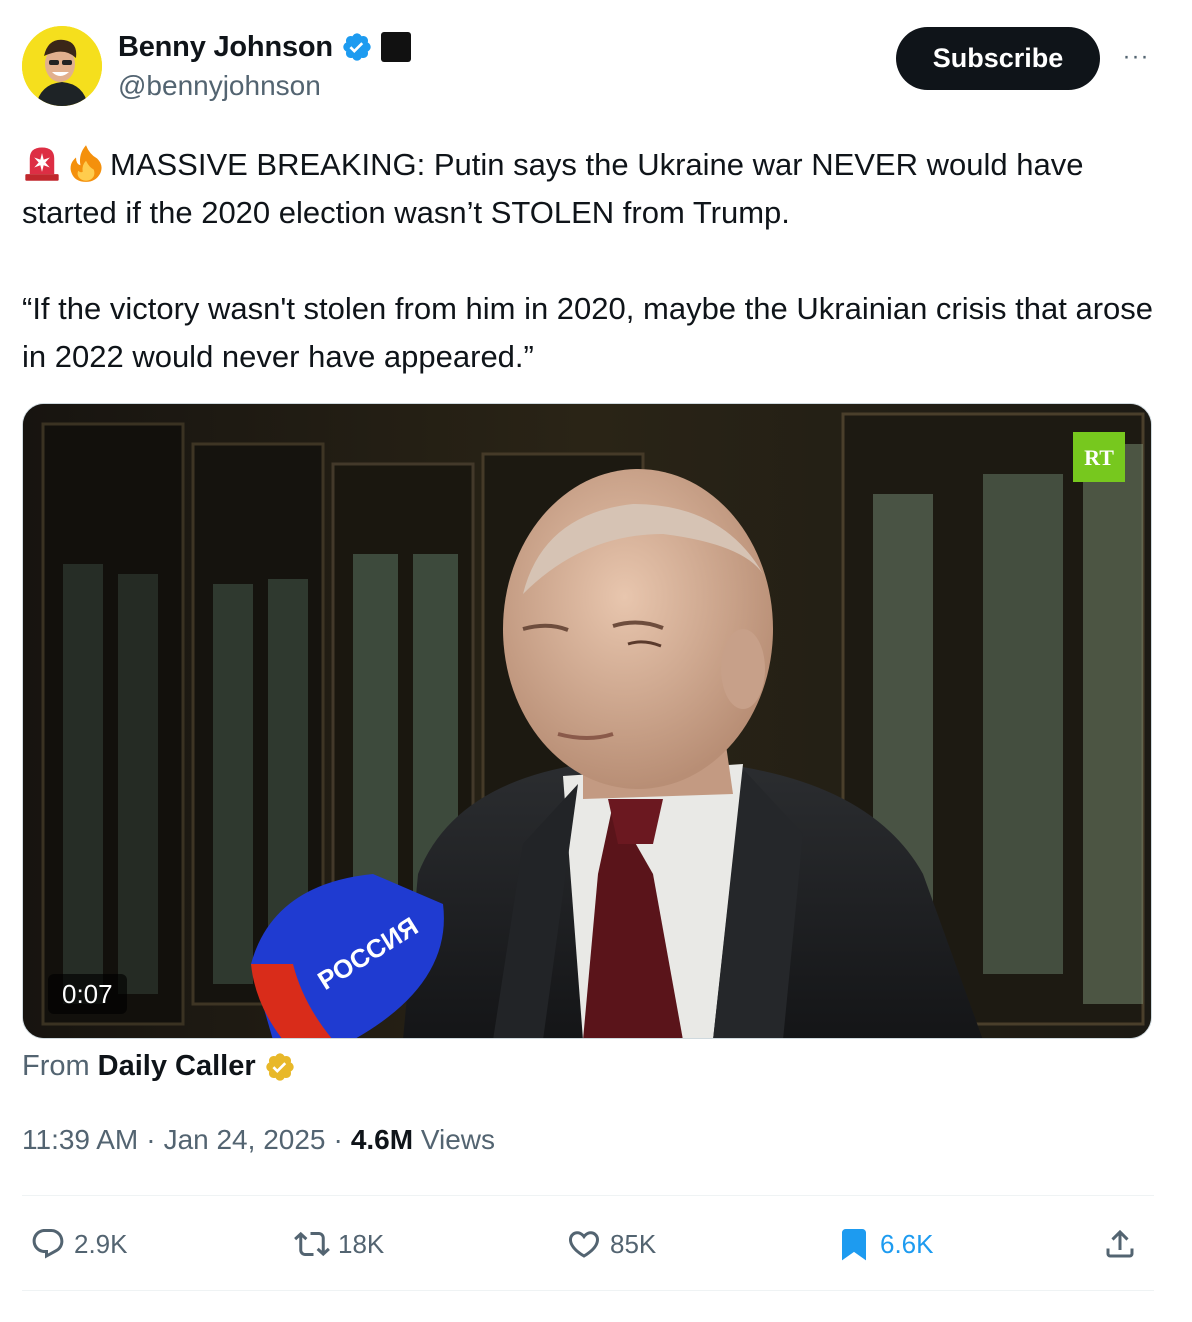 The image size is (1192, 1322). I want to click on verified-badge-icon, so click(357, 47).